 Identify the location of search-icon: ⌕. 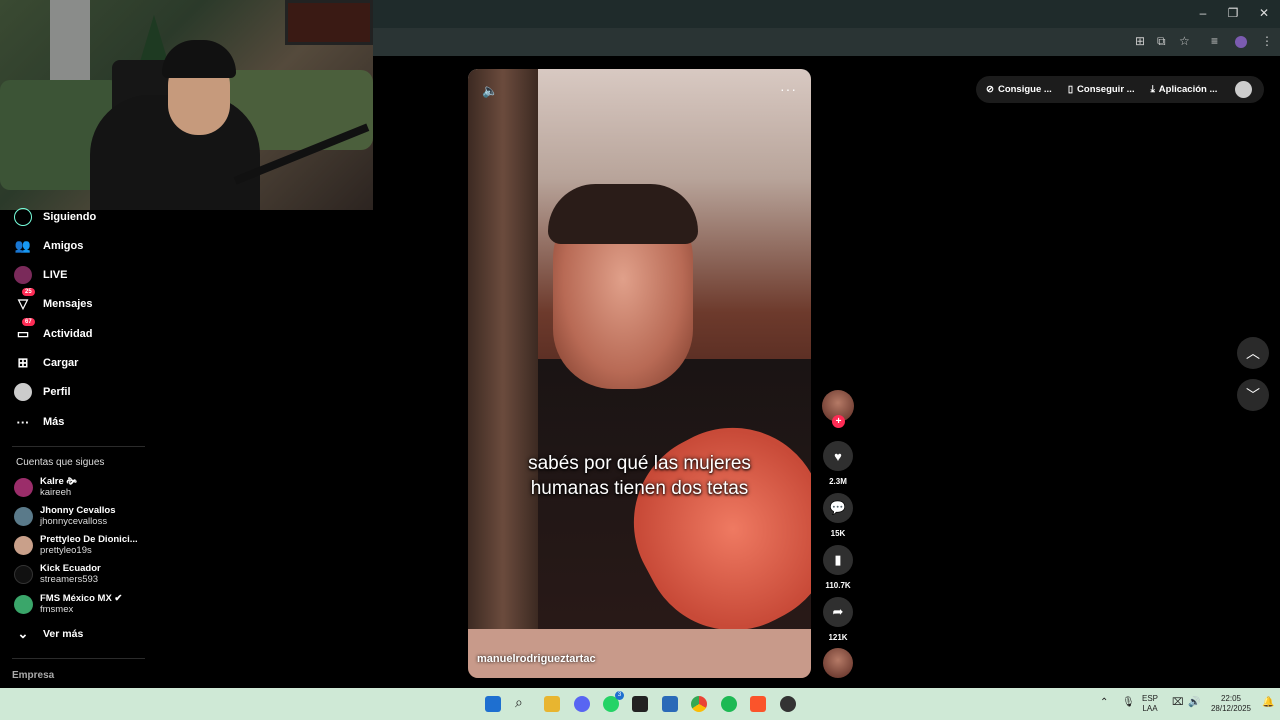
(523, 702).